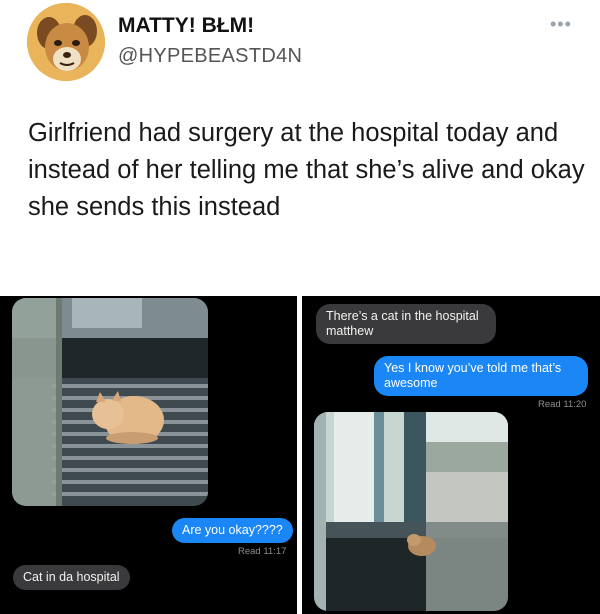  Describe the element at coordinates (71, 577) in the screenshot. I see `incoming-message: Cat in da hospital` at that location.